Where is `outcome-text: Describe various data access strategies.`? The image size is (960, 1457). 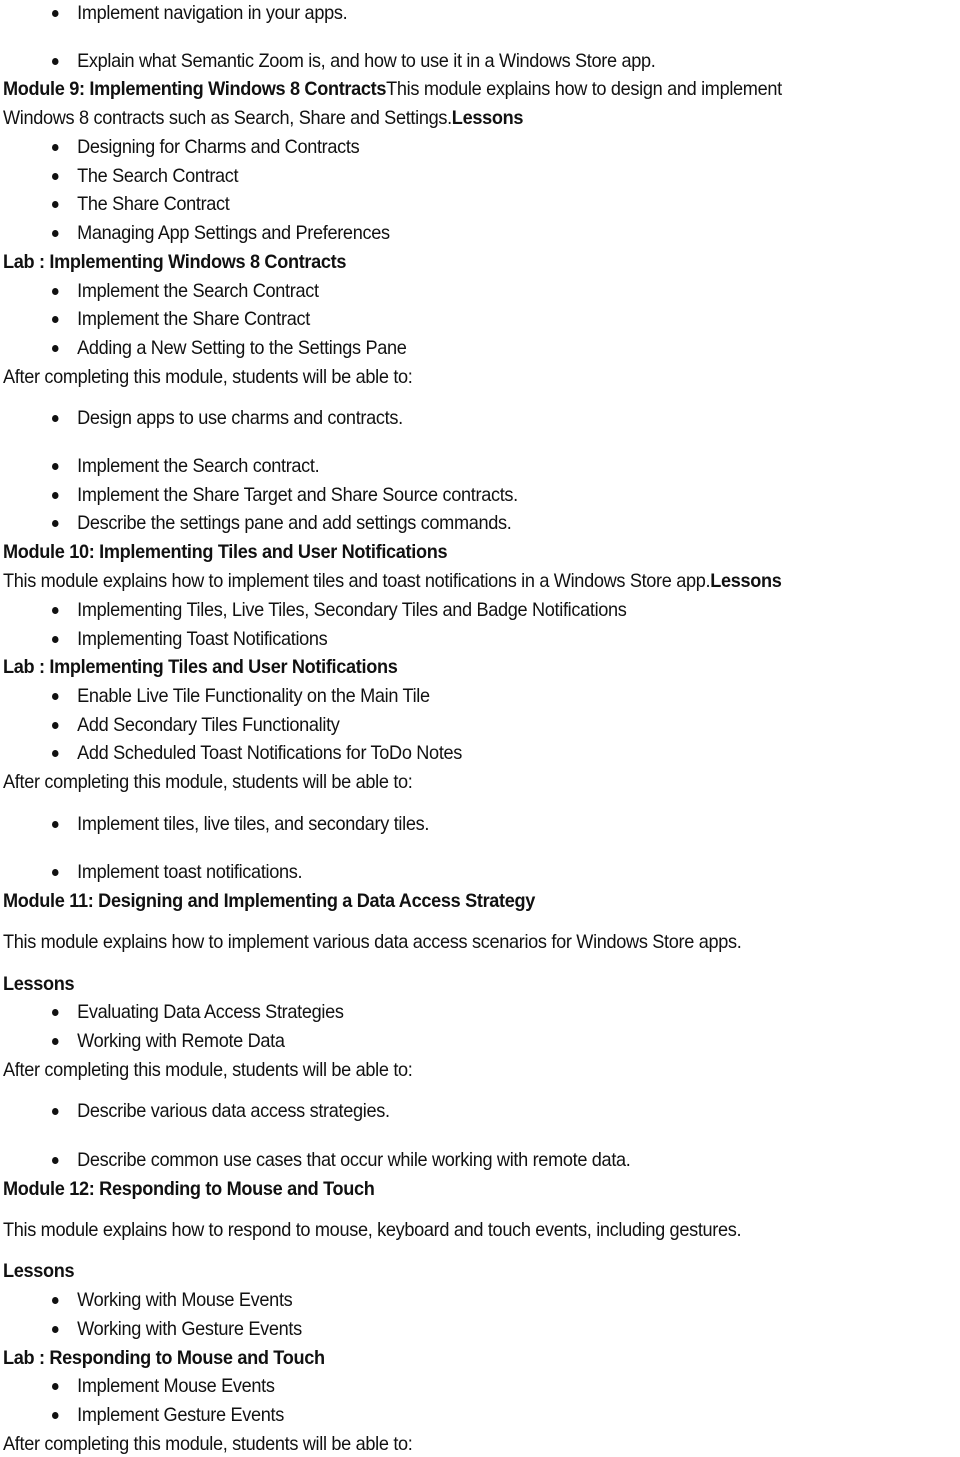 outcome-text: Describe various data access strategies. is located at coordinates (233, 1111).